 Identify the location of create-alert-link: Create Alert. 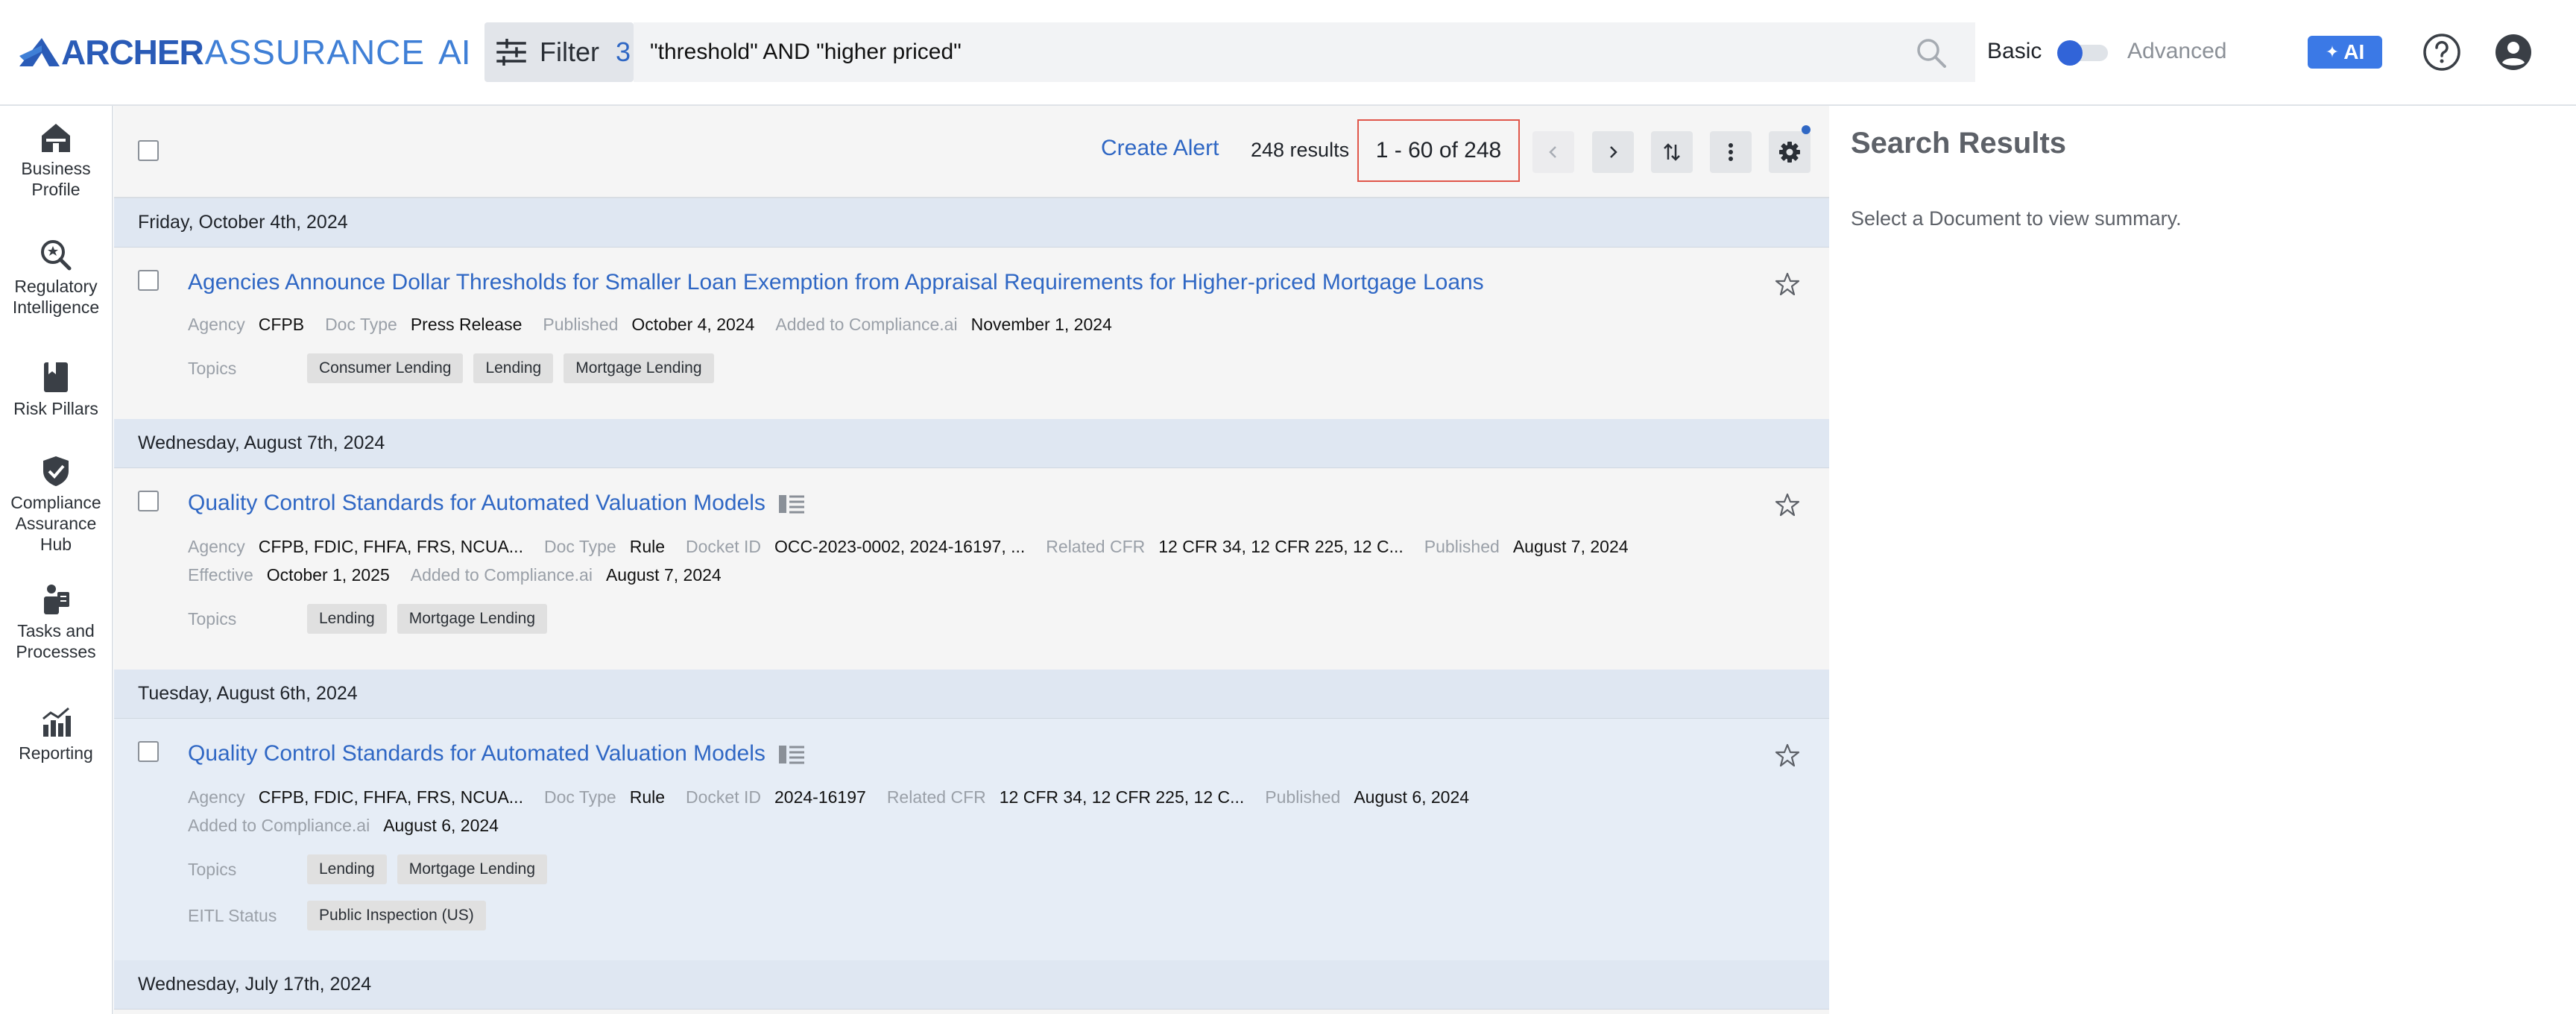
(1160, 148).